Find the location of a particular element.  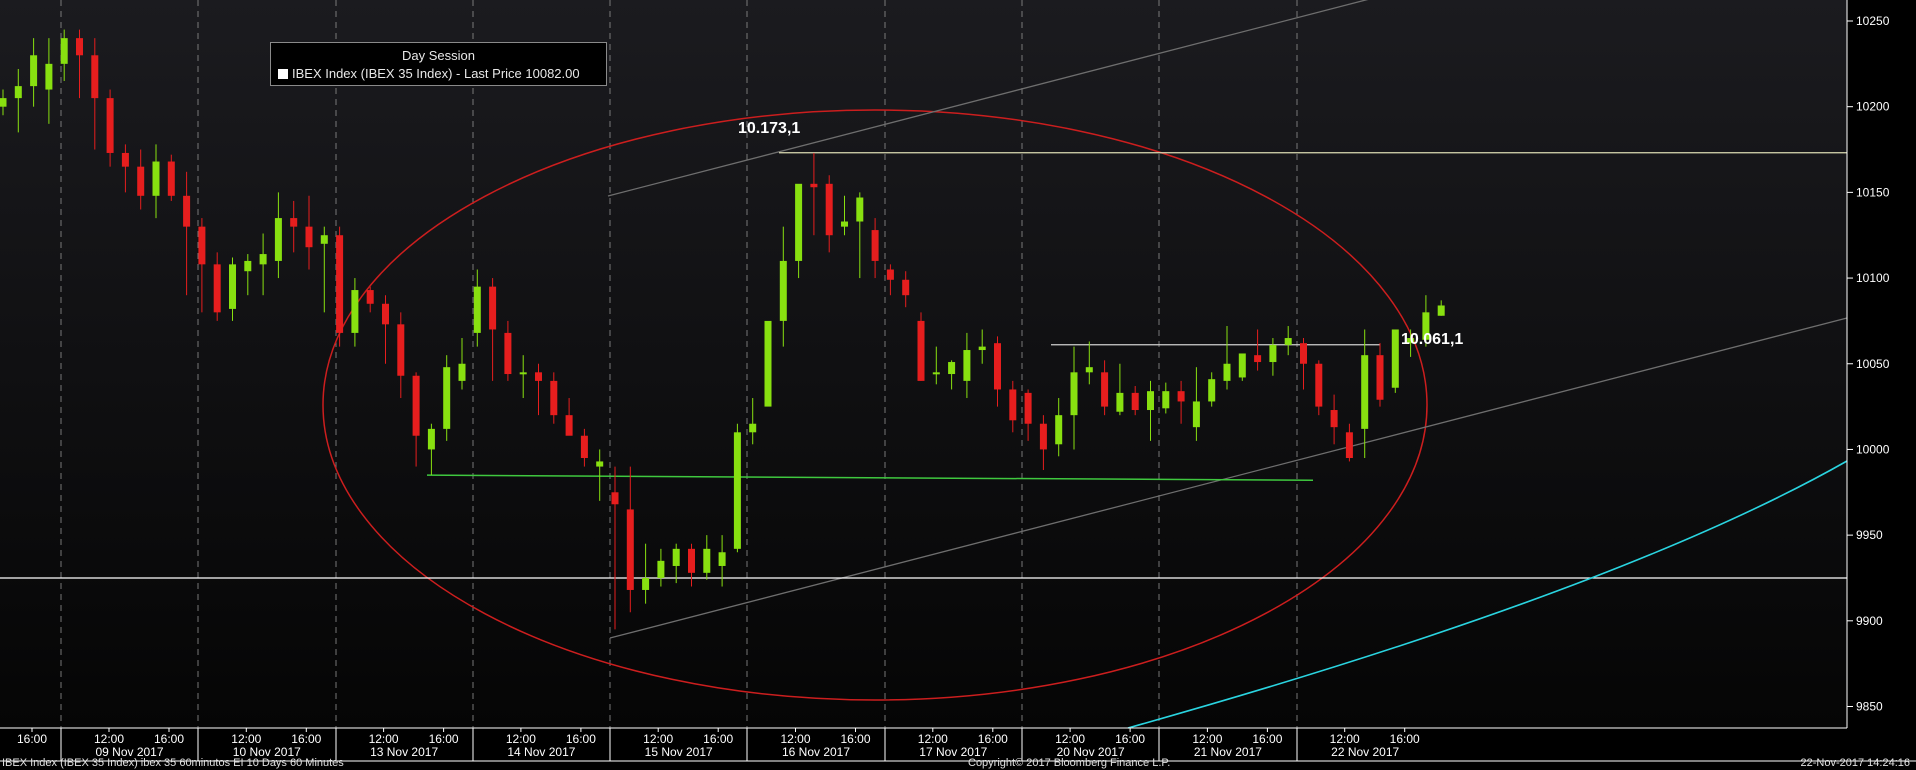

x-date-label: 16 Nov 2017 is located at coordinates (816, 752).